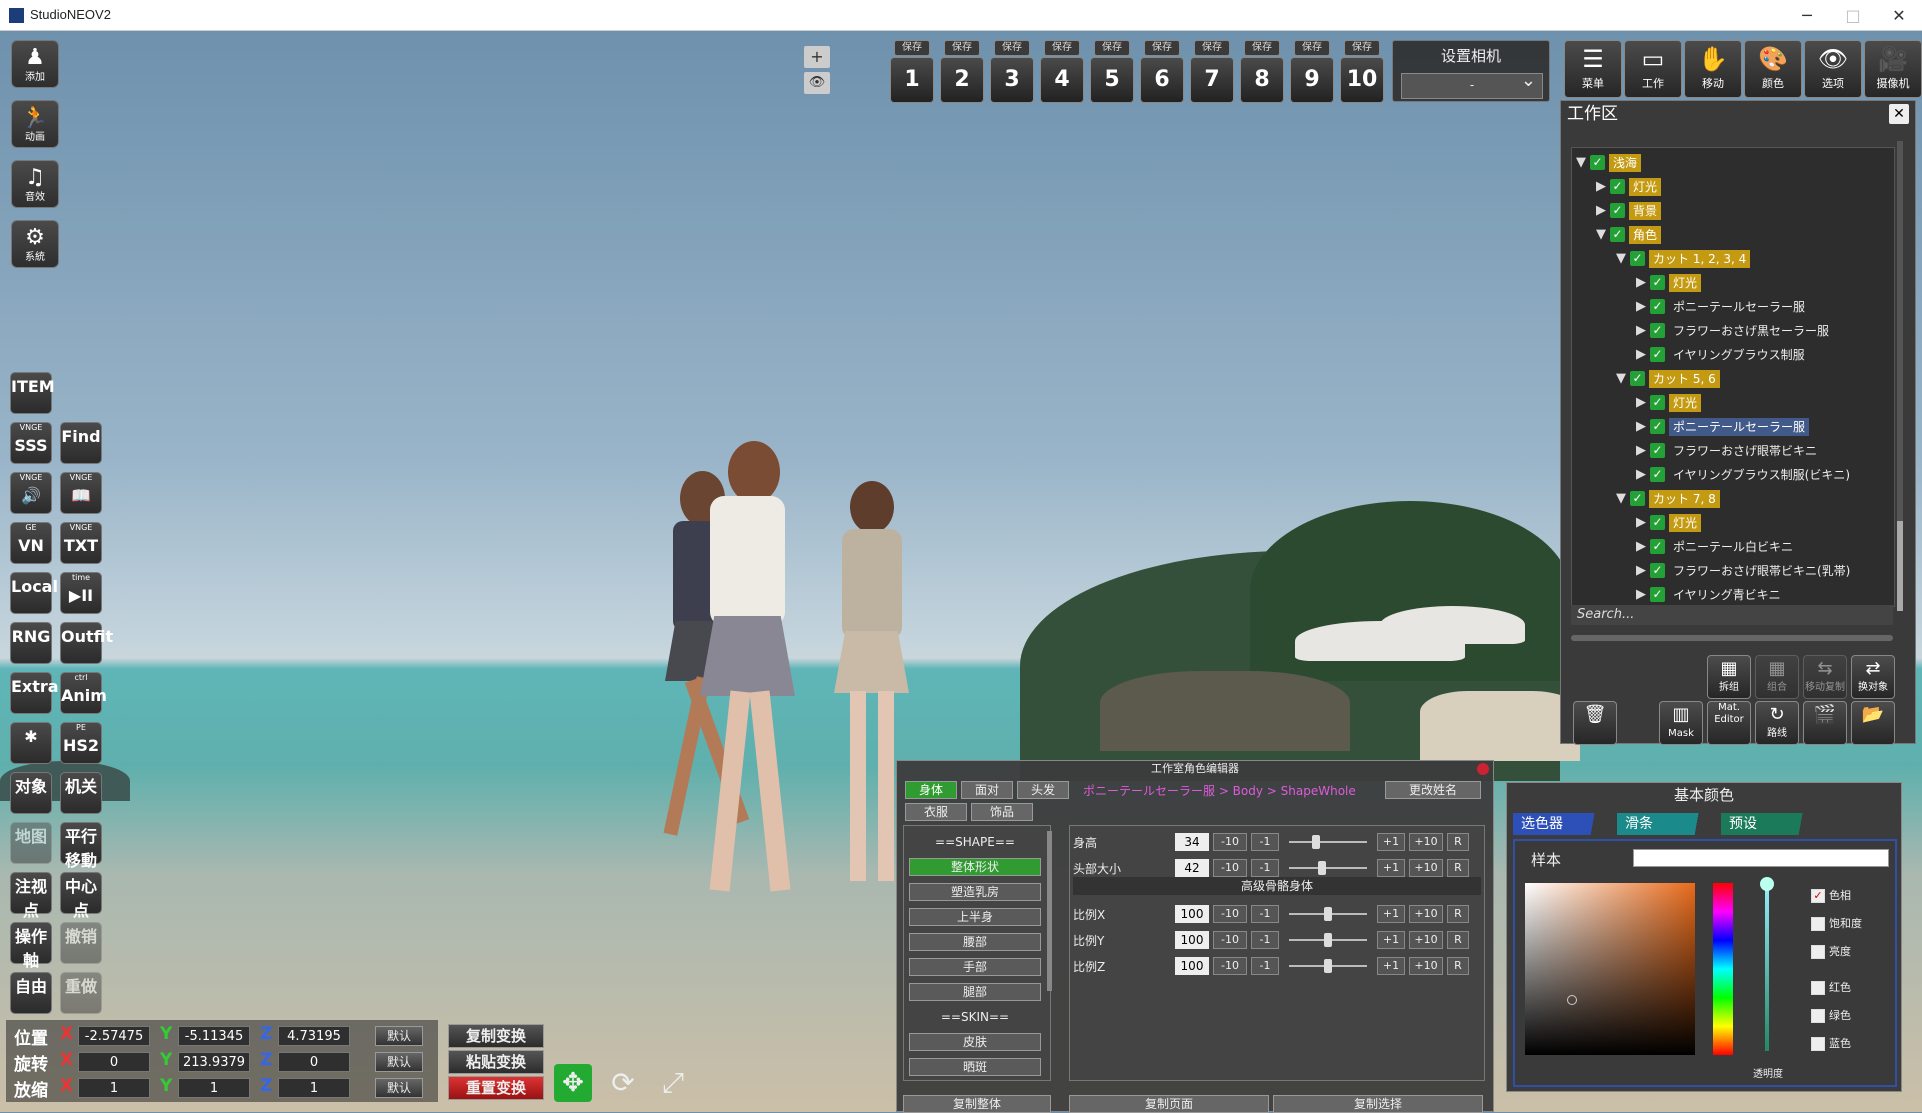 The width and height of the screenshot is (1922, 1113). I want to click on close-window-button: ✕, so click(1899, 15).